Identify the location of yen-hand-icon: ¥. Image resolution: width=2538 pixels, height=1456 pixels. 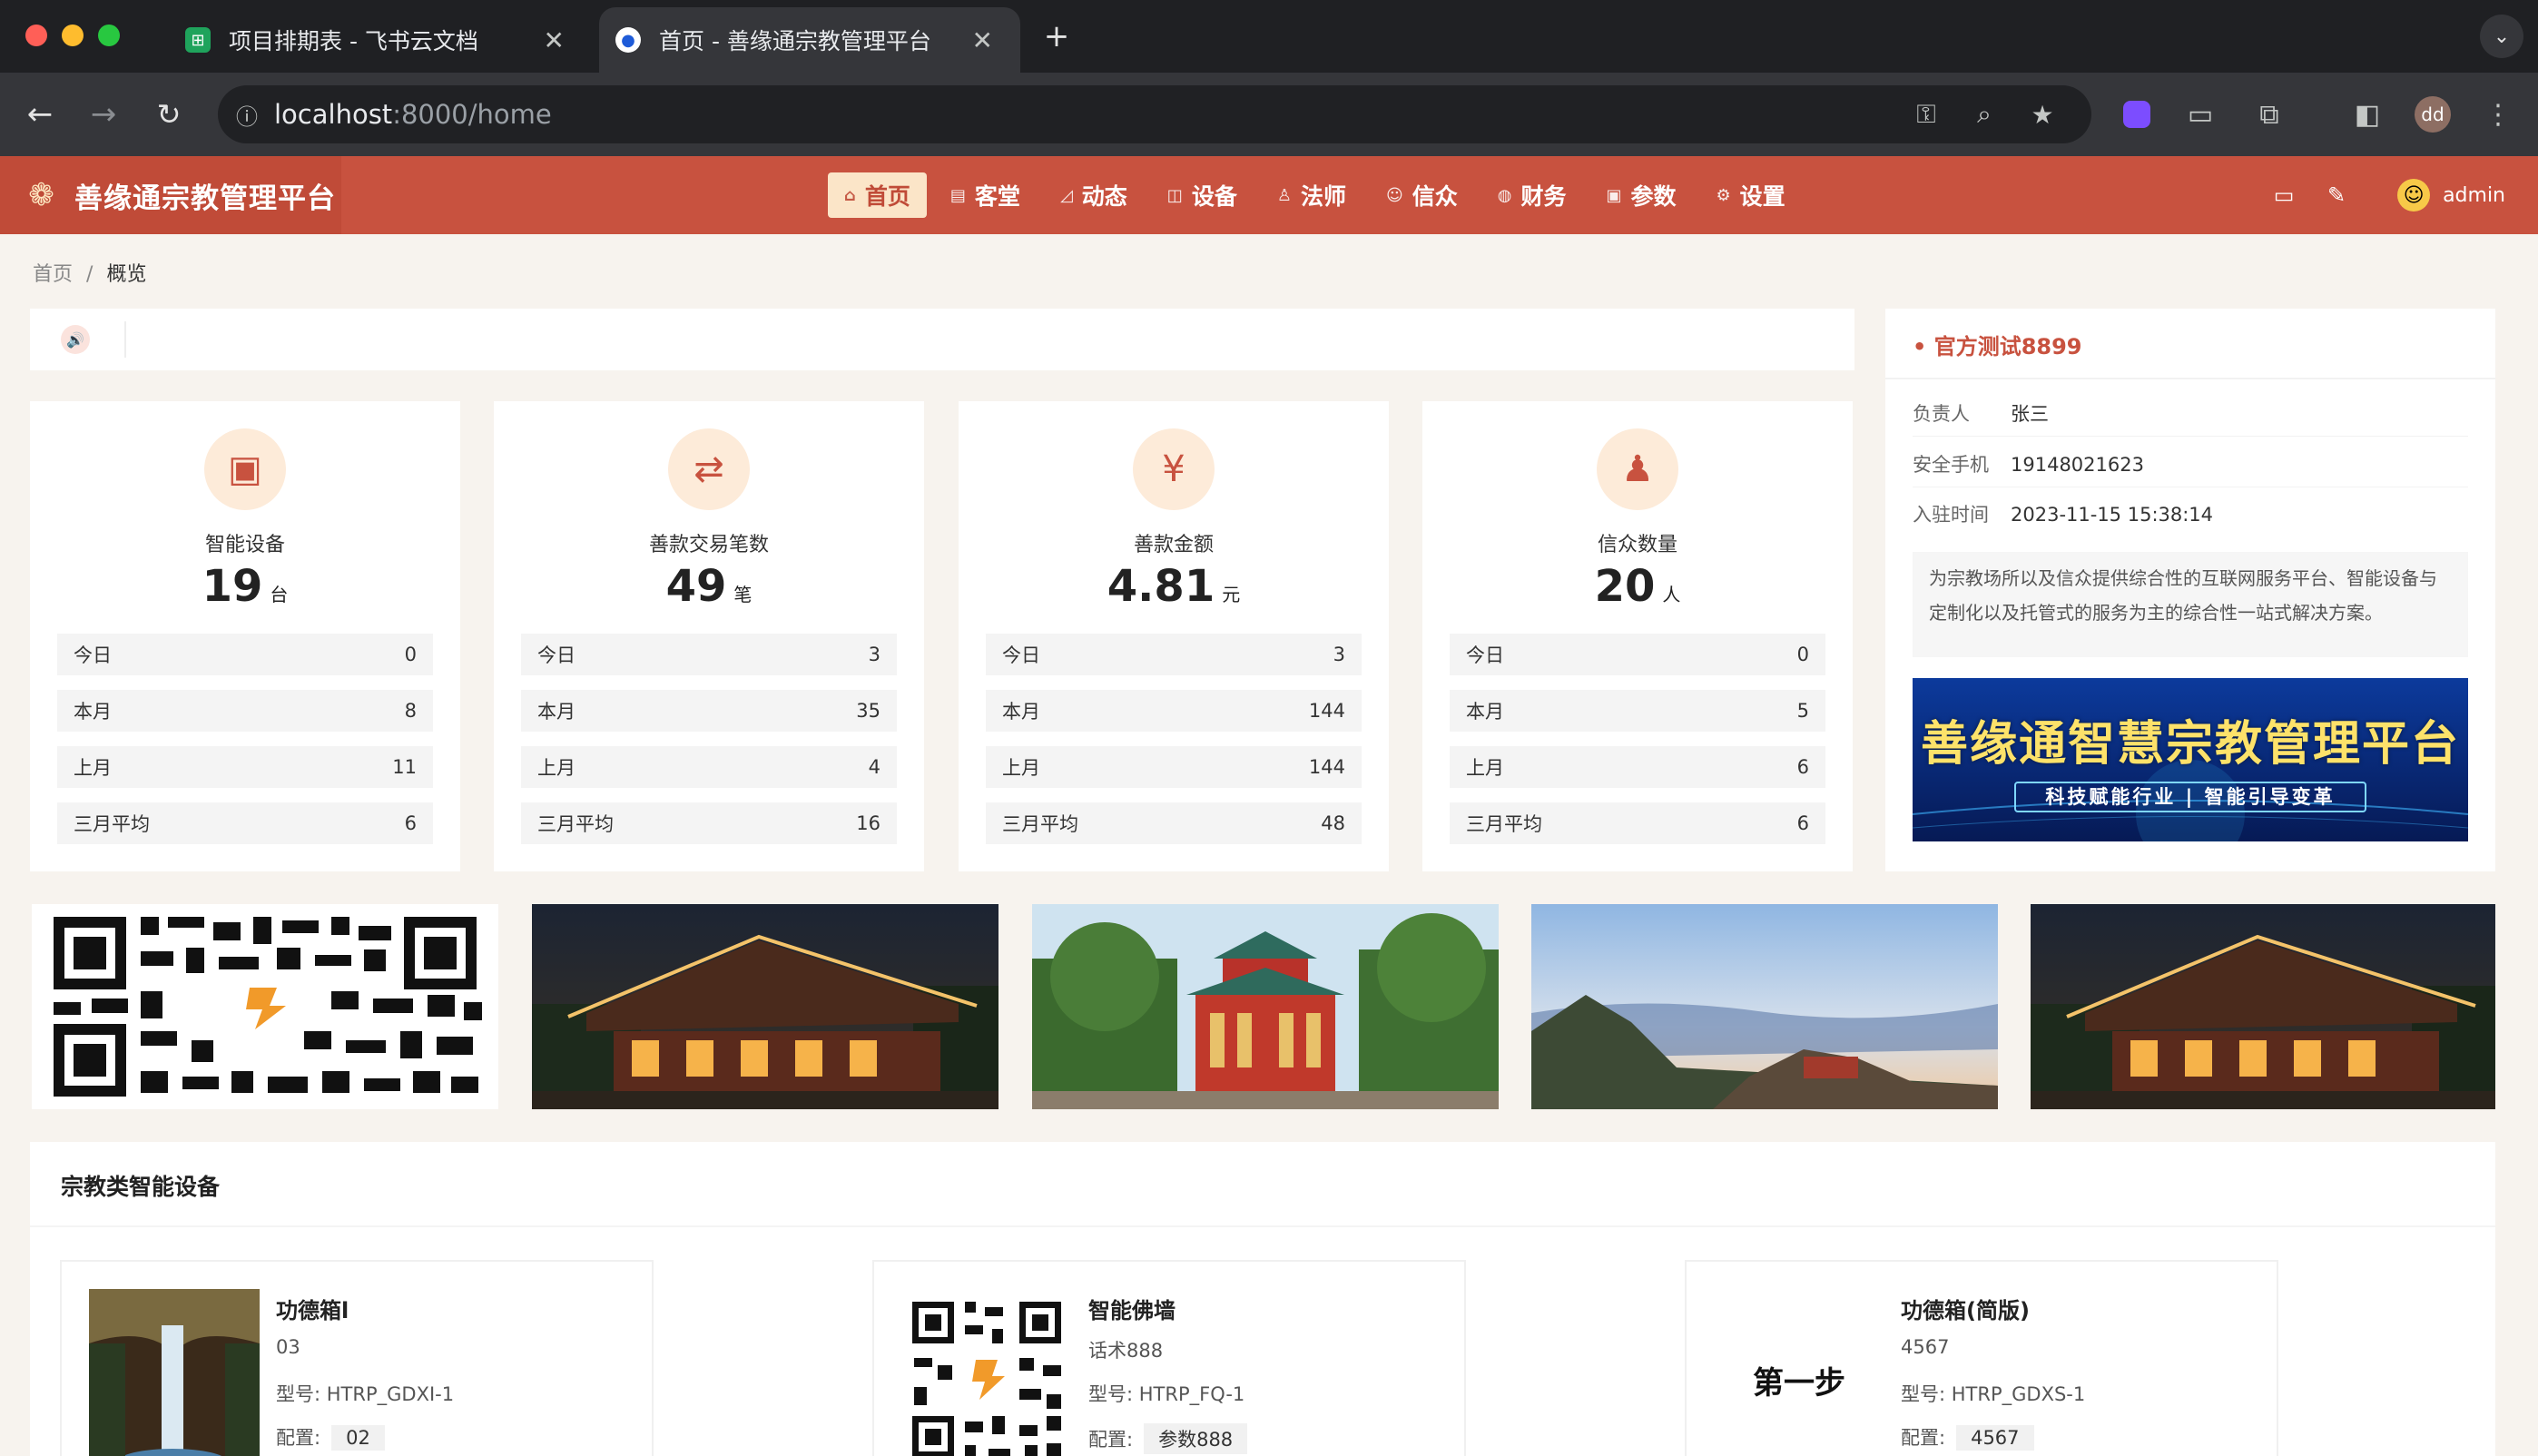
(1174, 469).